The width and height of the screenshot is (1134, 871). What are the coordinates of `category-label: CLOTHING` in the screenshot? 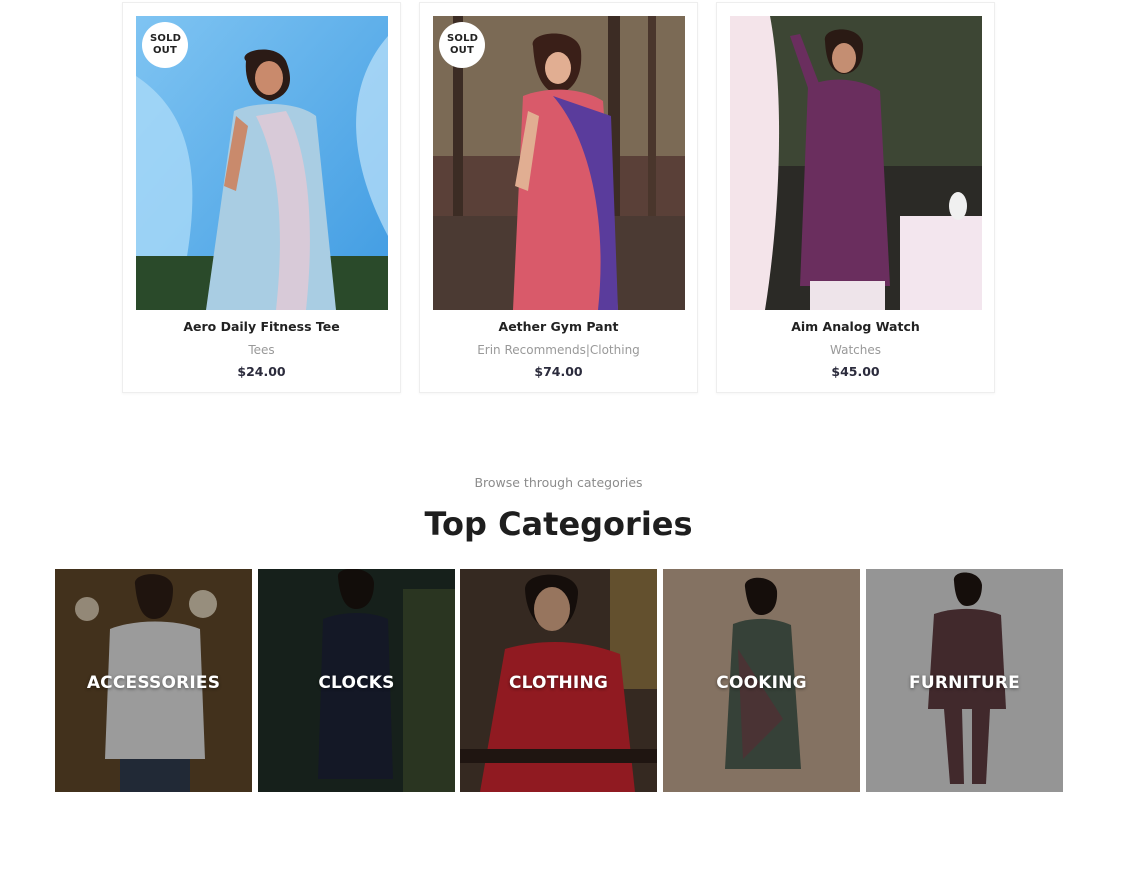 It's located at (558, 683).